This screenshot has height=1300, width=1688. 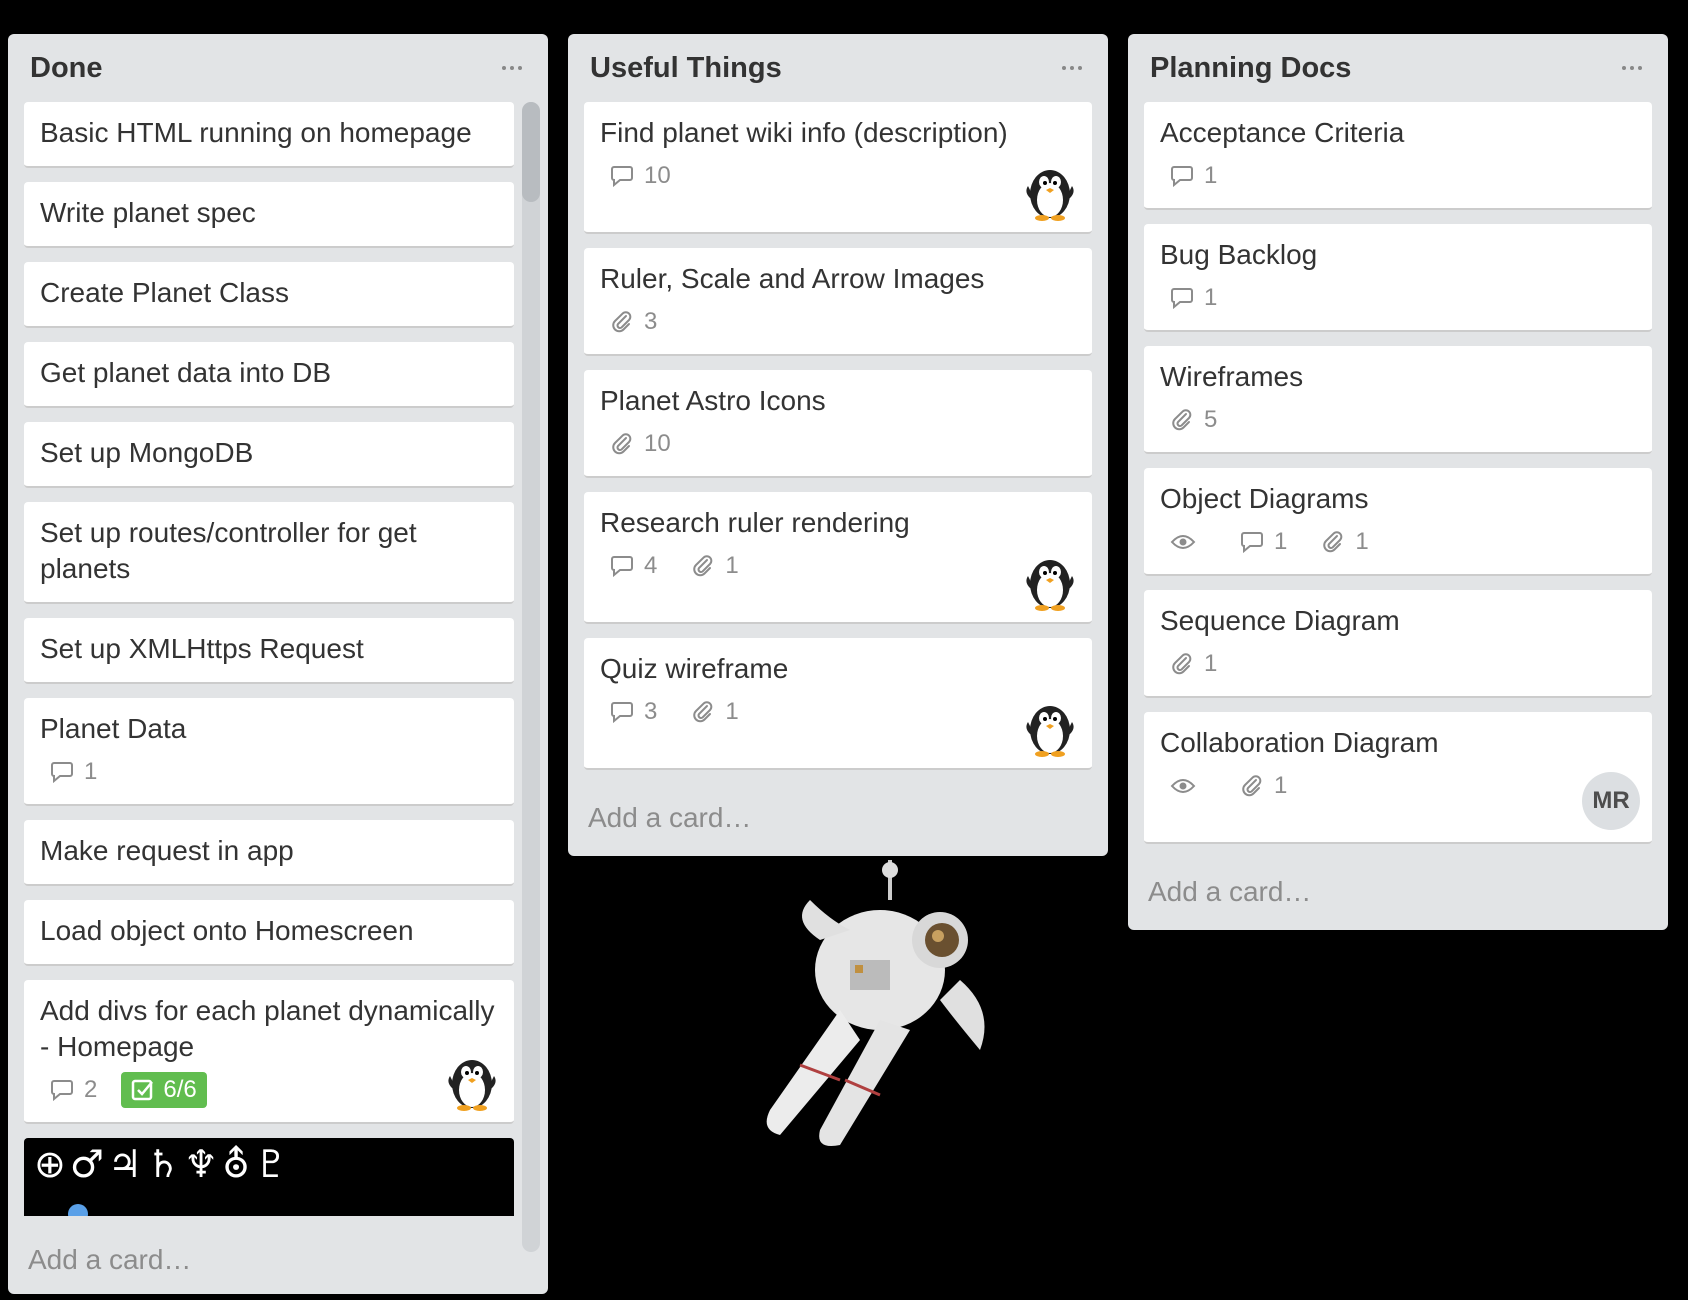 I want to click on scroll-thumb, so click(x=531, y=152).